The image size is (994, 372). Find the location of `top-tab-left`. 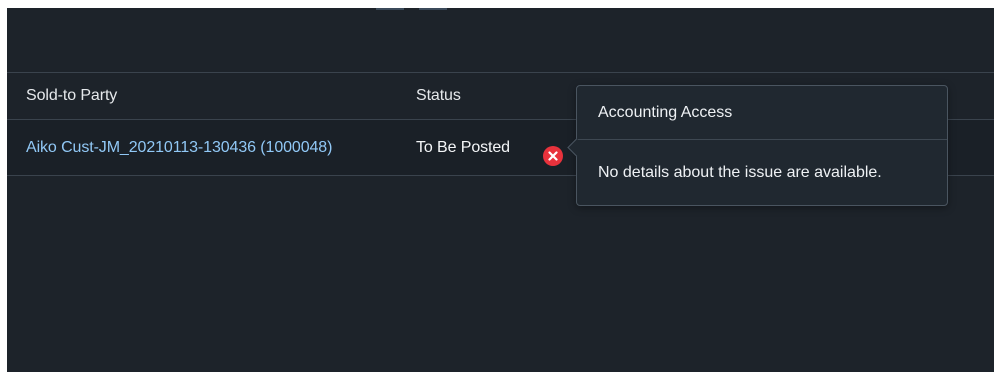

top-tab-left is located at coordinates (390, 9).